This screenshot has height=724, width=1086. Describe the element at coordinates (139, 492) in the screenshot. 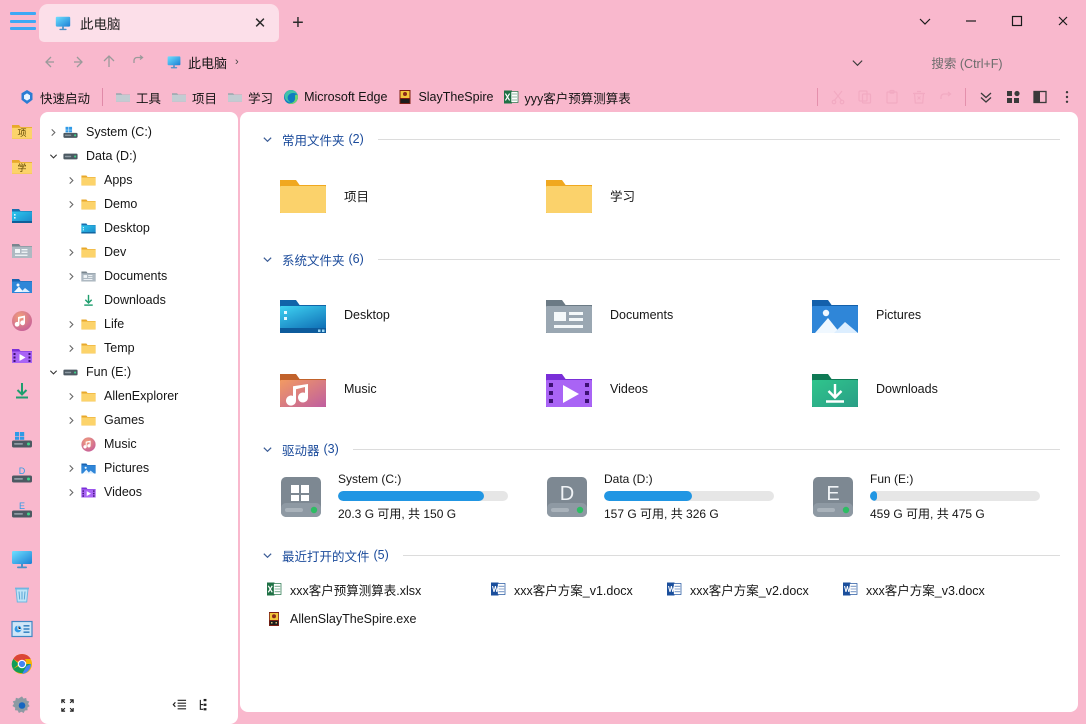

I see `tree-item: Videos` at that location.